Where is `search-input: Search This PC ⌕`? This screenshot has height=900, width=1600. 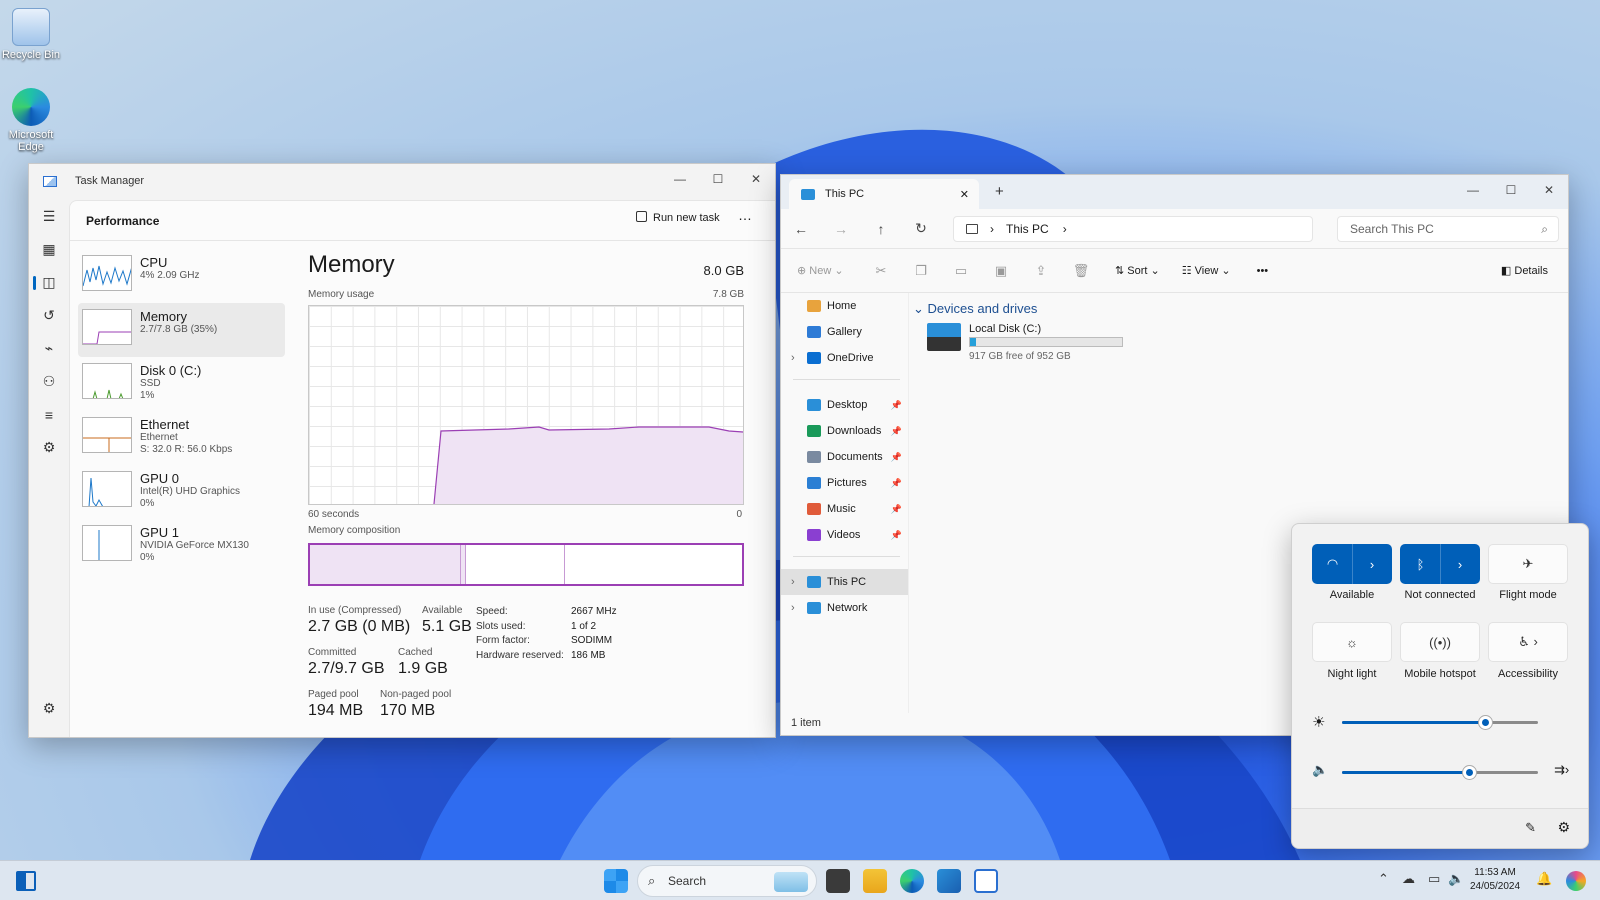 search-input: Search This PC ⌕ is located at coordinates (1448, 229).